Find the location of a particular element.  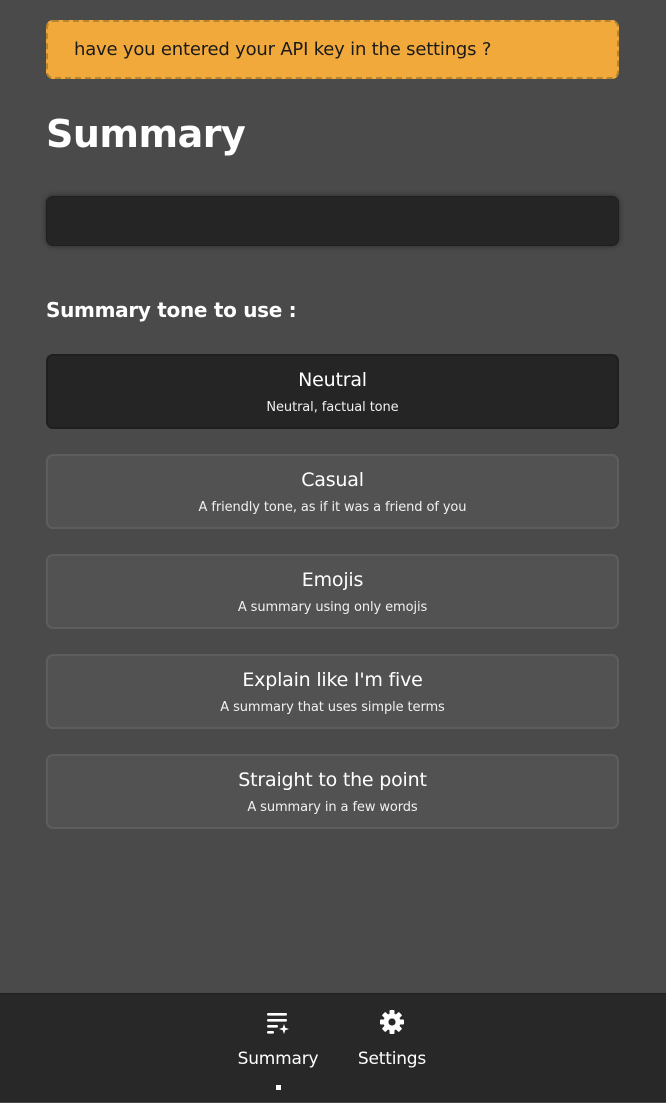

tone-option-title: Explain like I'm five is located at coordinates (332, 679).